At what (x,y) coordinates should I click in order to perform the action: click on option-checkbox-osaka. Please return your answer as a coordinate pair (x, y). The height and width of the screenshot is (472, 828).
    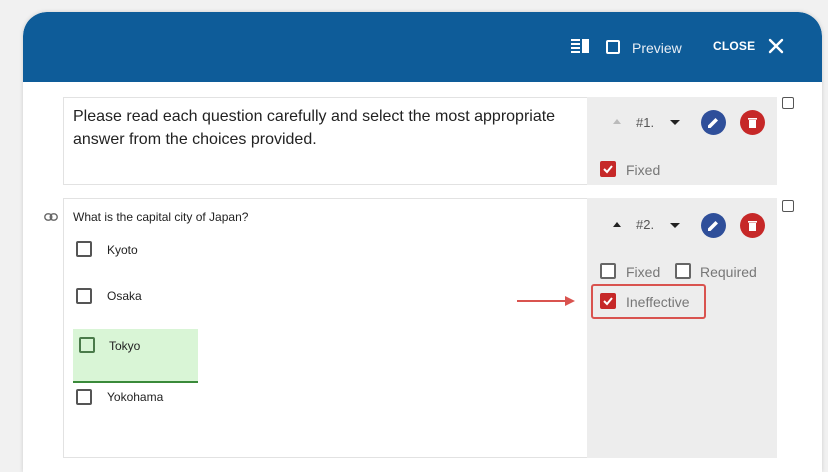
    Looking at the image, I should click on (84, 296).